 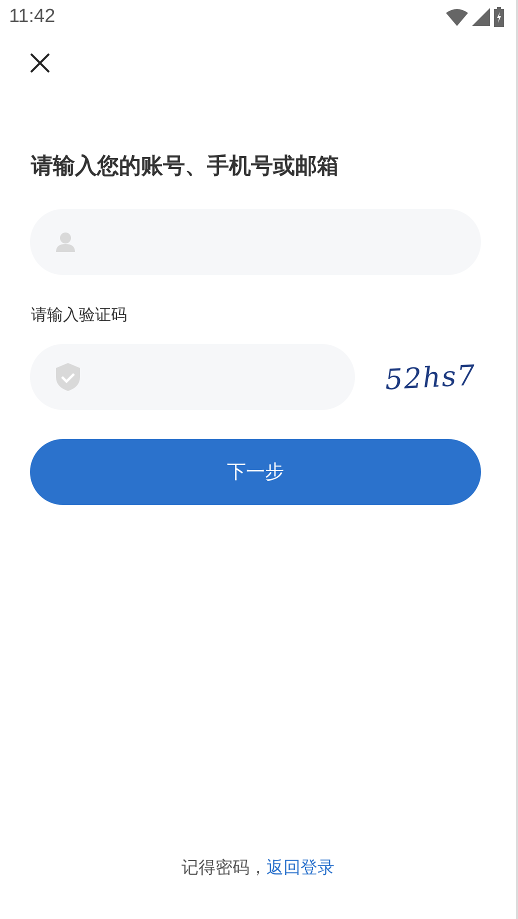 What do you see at coordinates (430, 377) in the screenshot?
I see `captcha-image: 52hs7` at bounding box center [430, 377].